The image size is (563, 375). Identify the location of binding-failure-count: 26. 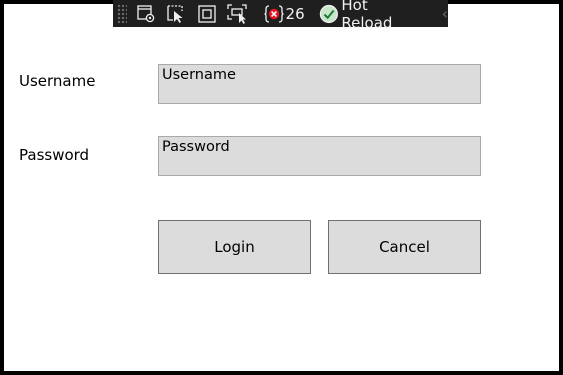
(295, 13).